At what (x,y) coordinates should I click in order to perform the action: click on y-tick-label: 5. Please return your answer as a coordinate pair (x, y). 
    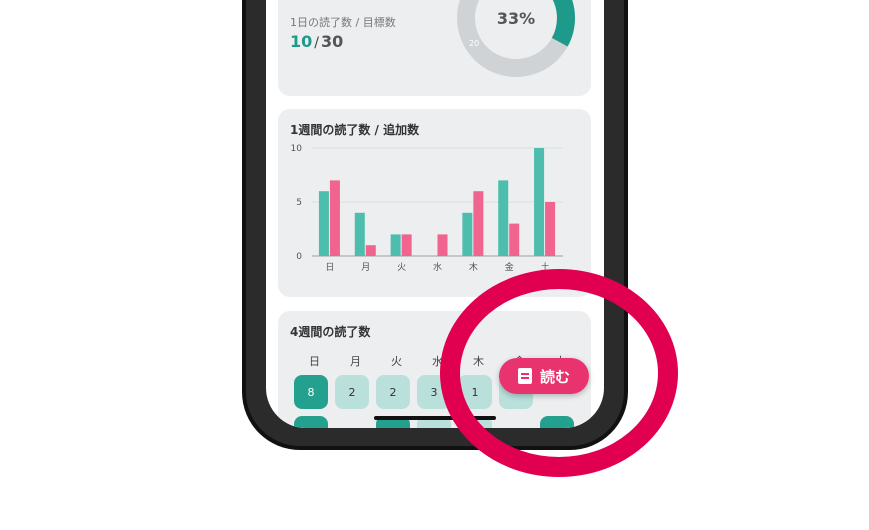
    Looking at the image, I should click on (299, 203).